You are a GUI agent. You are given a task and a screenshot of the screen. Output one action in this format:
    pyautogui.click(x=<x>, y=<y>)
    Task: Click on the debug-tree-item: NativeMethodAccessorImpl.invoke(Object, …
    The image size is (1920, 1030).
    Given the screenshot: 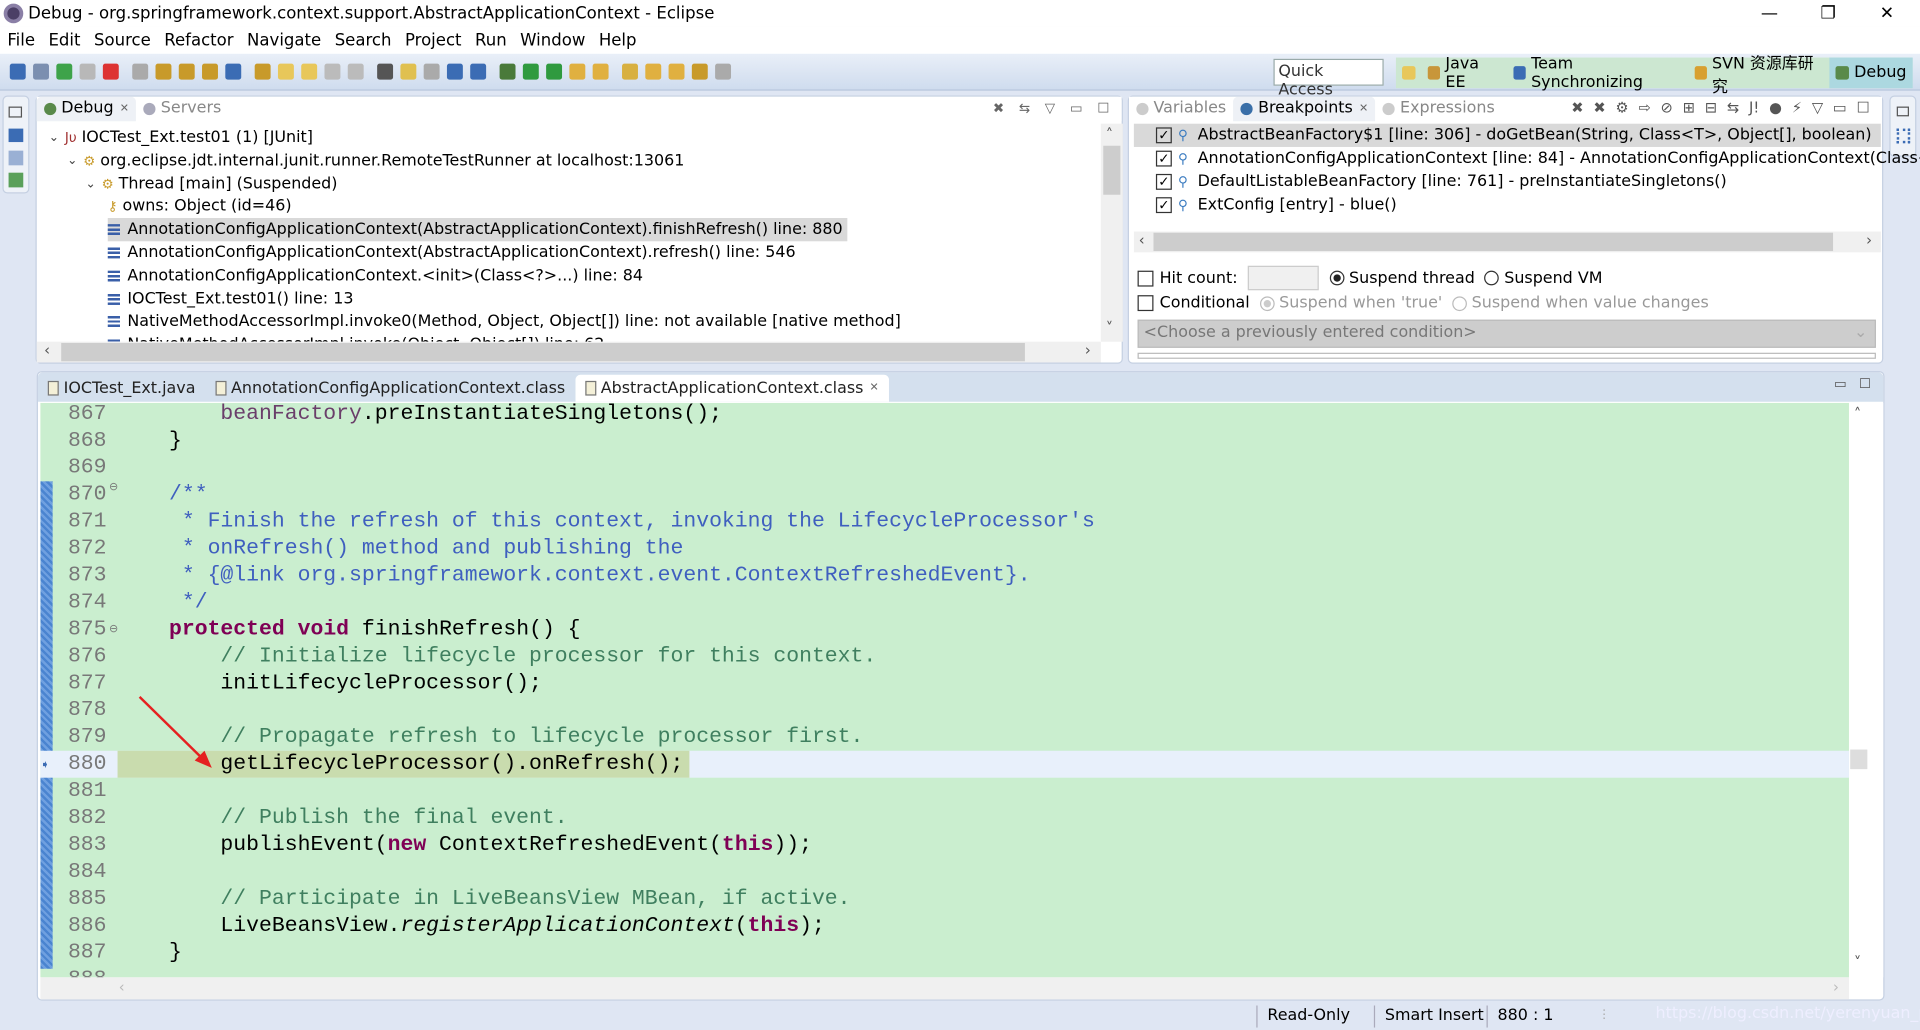 What is the action you would take?
    pyautogui.click(x=355, y=337)
    